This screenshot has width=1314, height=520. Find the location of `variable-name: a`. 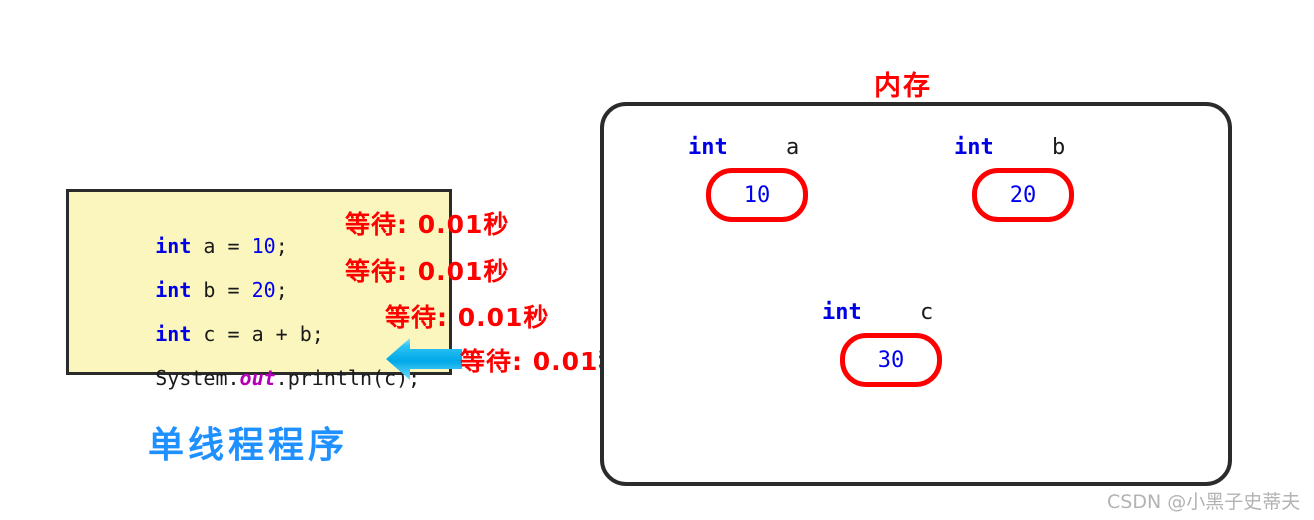

variable-name: a is located at coordinates (793, 147).